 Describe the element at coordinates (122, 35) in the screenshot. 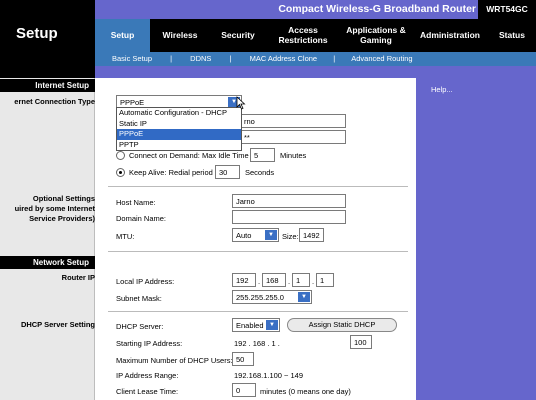

I see `tab-setup: Setup` at that location.